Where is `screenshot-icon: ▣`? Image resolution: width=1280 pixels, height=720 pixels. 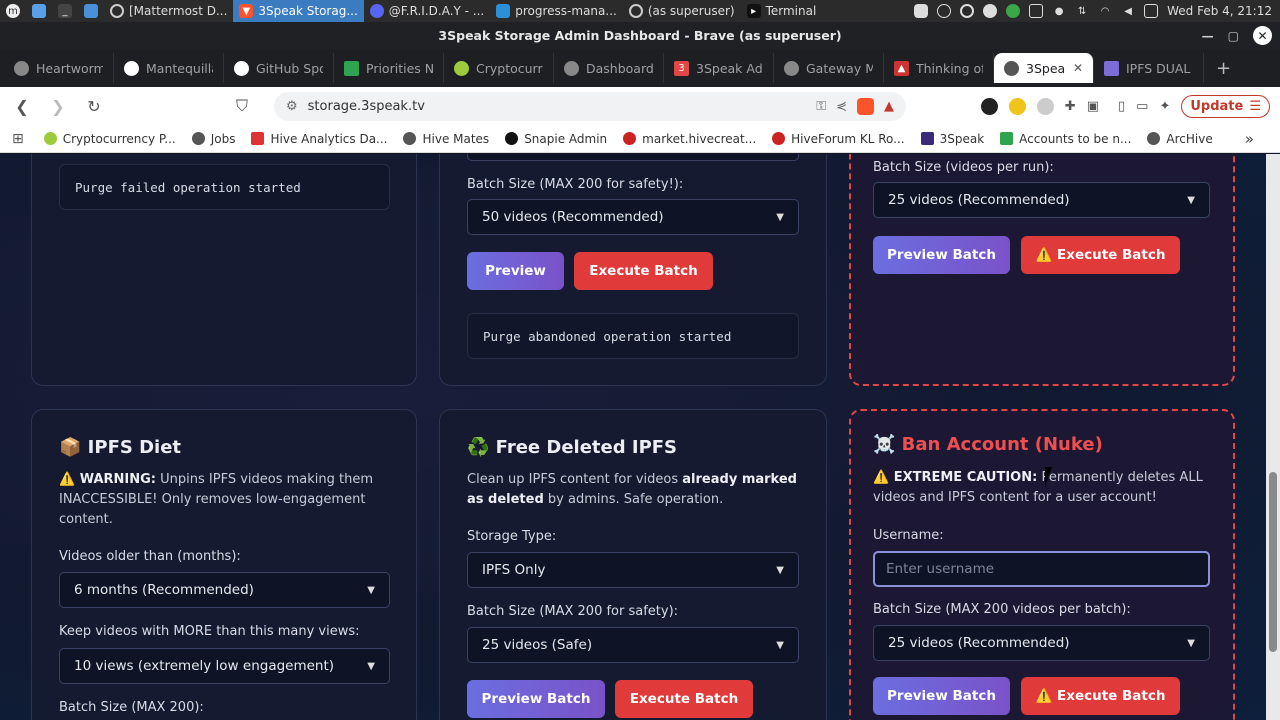
screenshot-icon: ▣ is located at coordinates (1093, 106).